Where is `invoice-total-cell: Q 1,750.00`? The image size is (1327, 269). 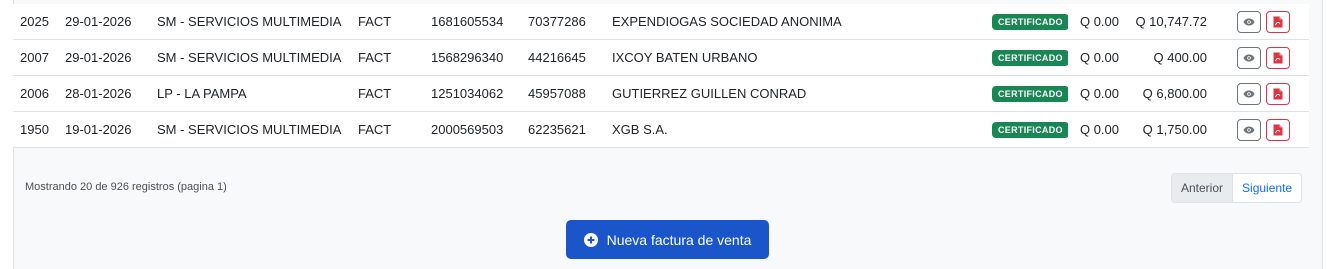
invoice-total-cell: Q 1,750.00 is located at coordinates (1174, 129).